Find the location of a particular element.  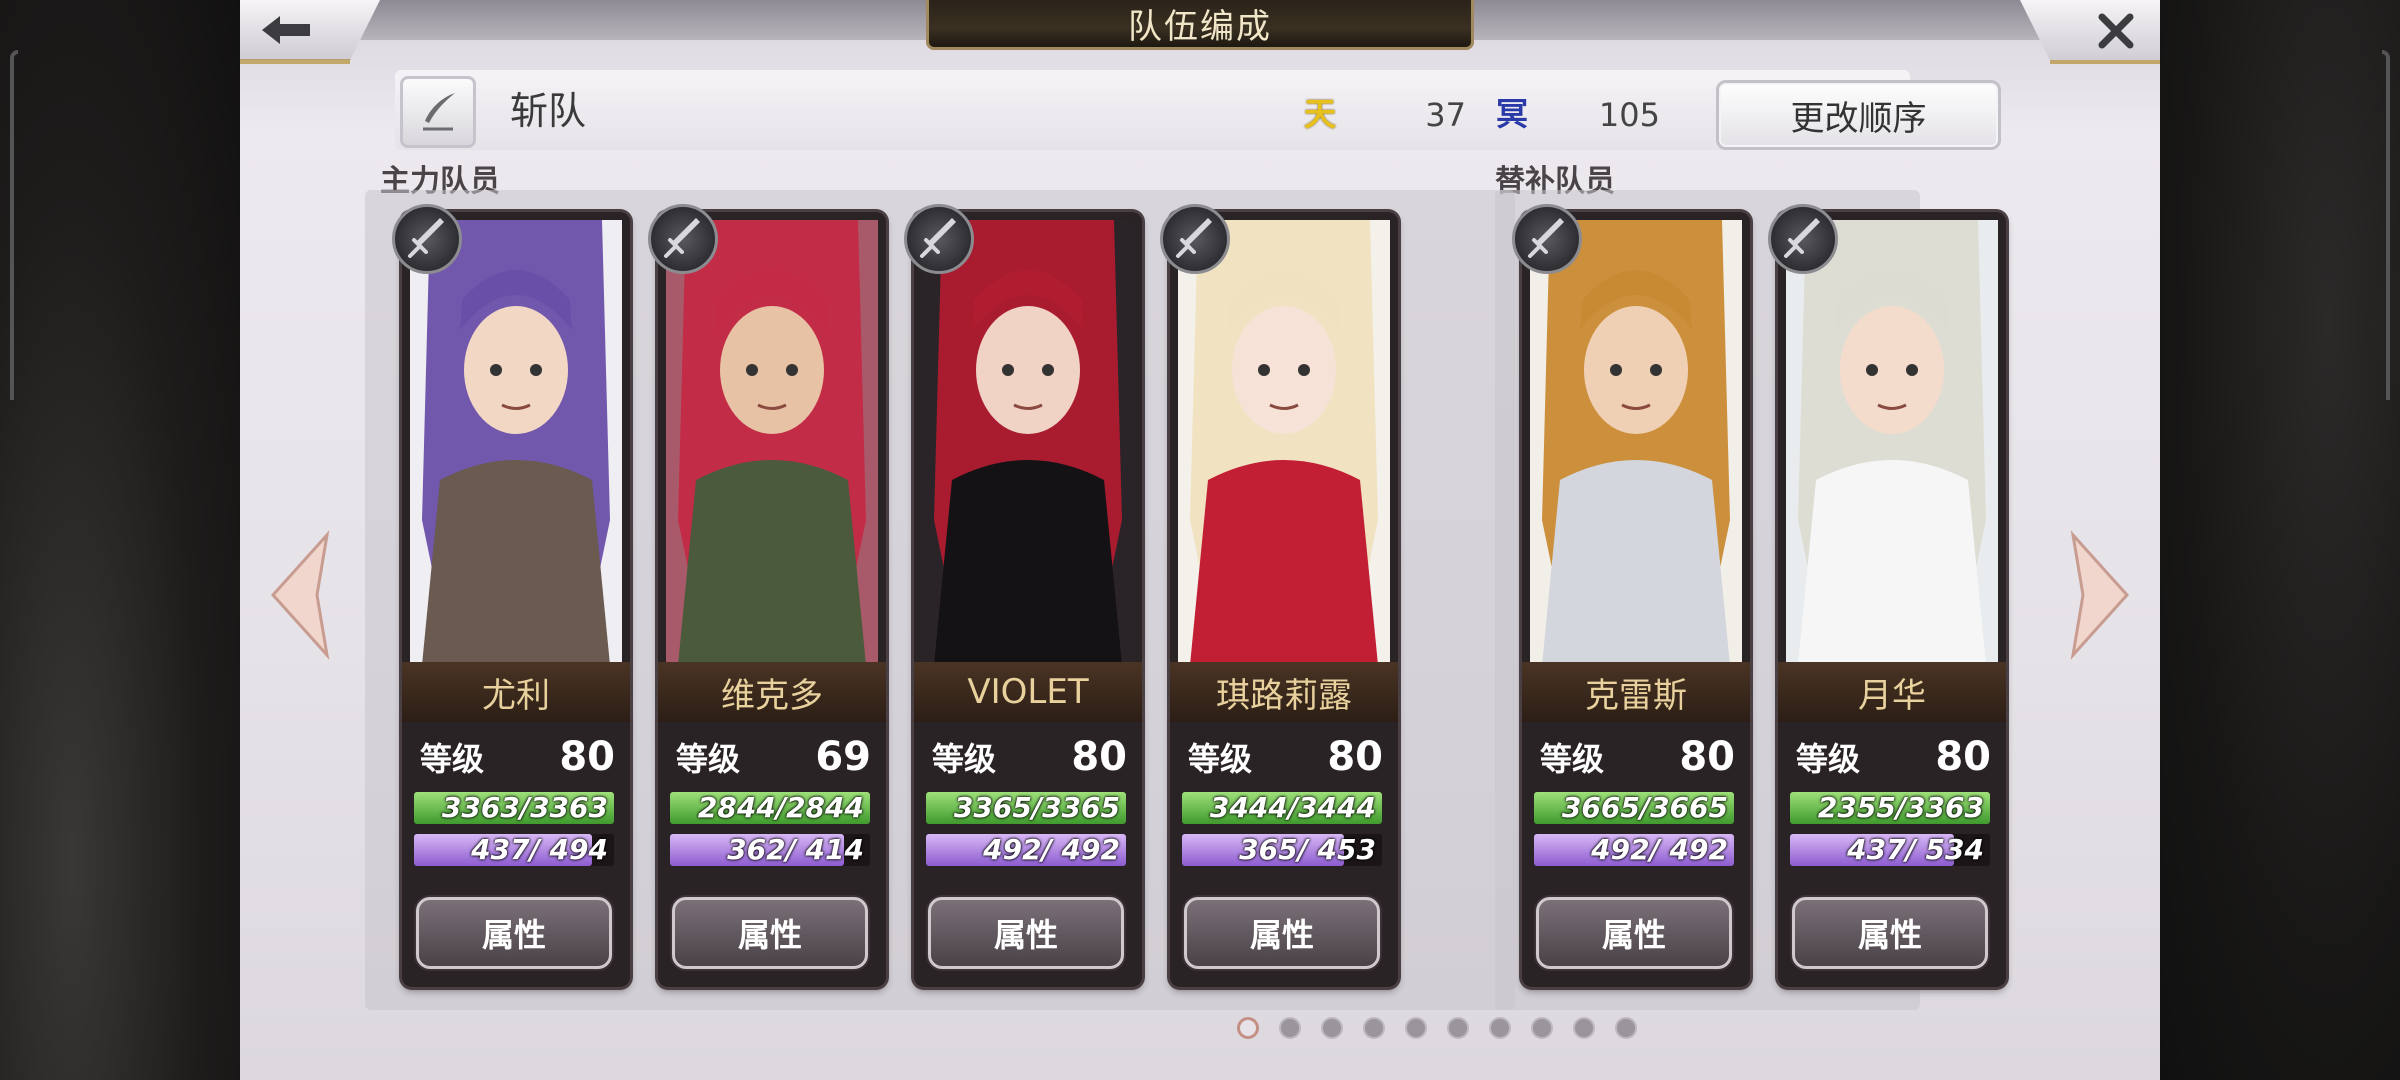

heaven-stat-value: 37 is located at coordinates (1445, 115).